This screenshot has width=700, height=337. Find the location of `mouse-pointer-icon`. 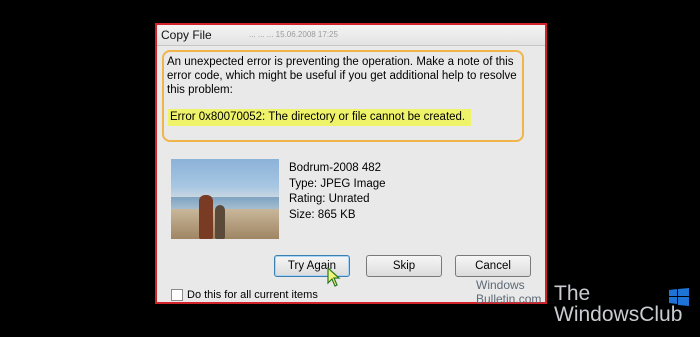

mouse-pointer-icon is located at coordinates (334, 277).